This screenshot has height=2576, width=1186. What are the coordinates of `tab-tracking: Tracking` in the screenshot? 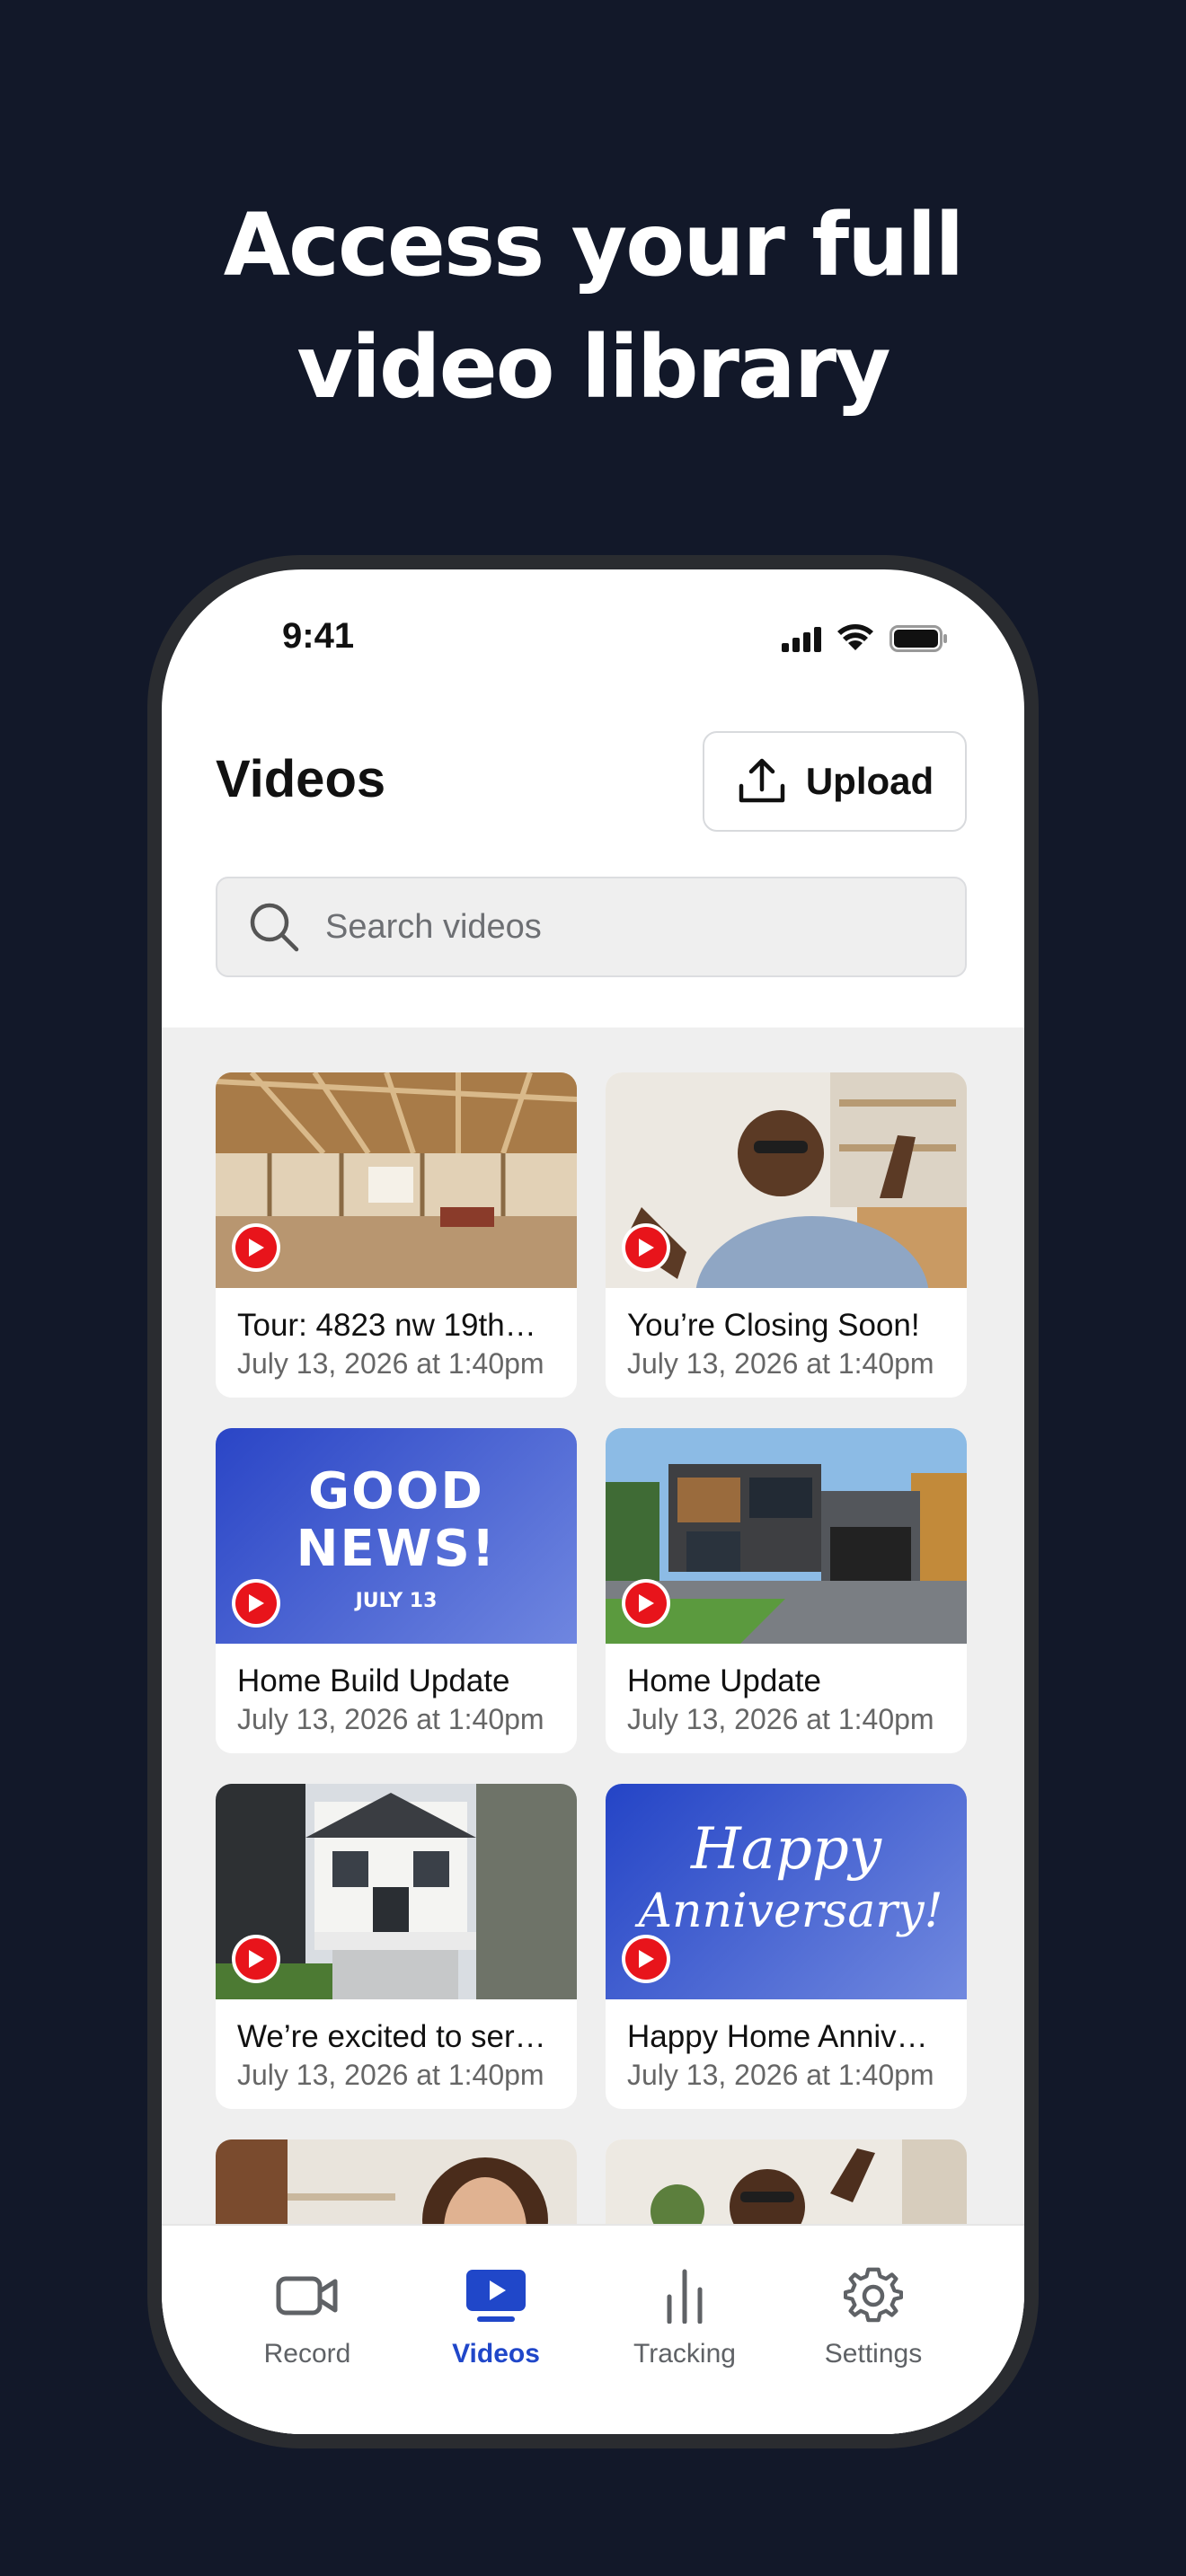 It's located at (684, 2315).